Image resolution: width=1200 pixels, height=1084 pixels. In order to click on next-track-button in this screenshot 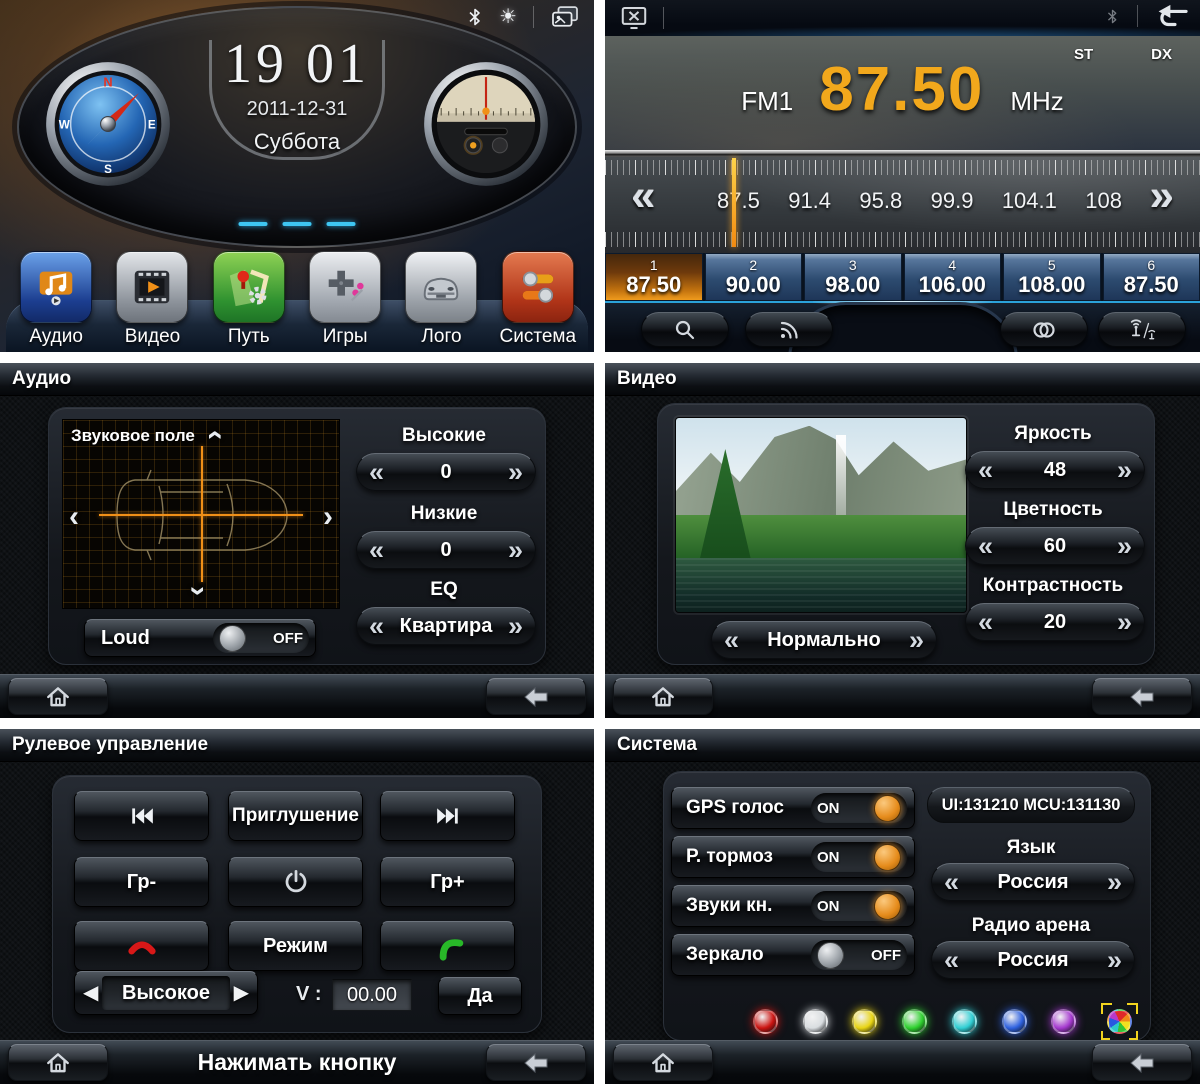, I will do `click(447, 816)`.